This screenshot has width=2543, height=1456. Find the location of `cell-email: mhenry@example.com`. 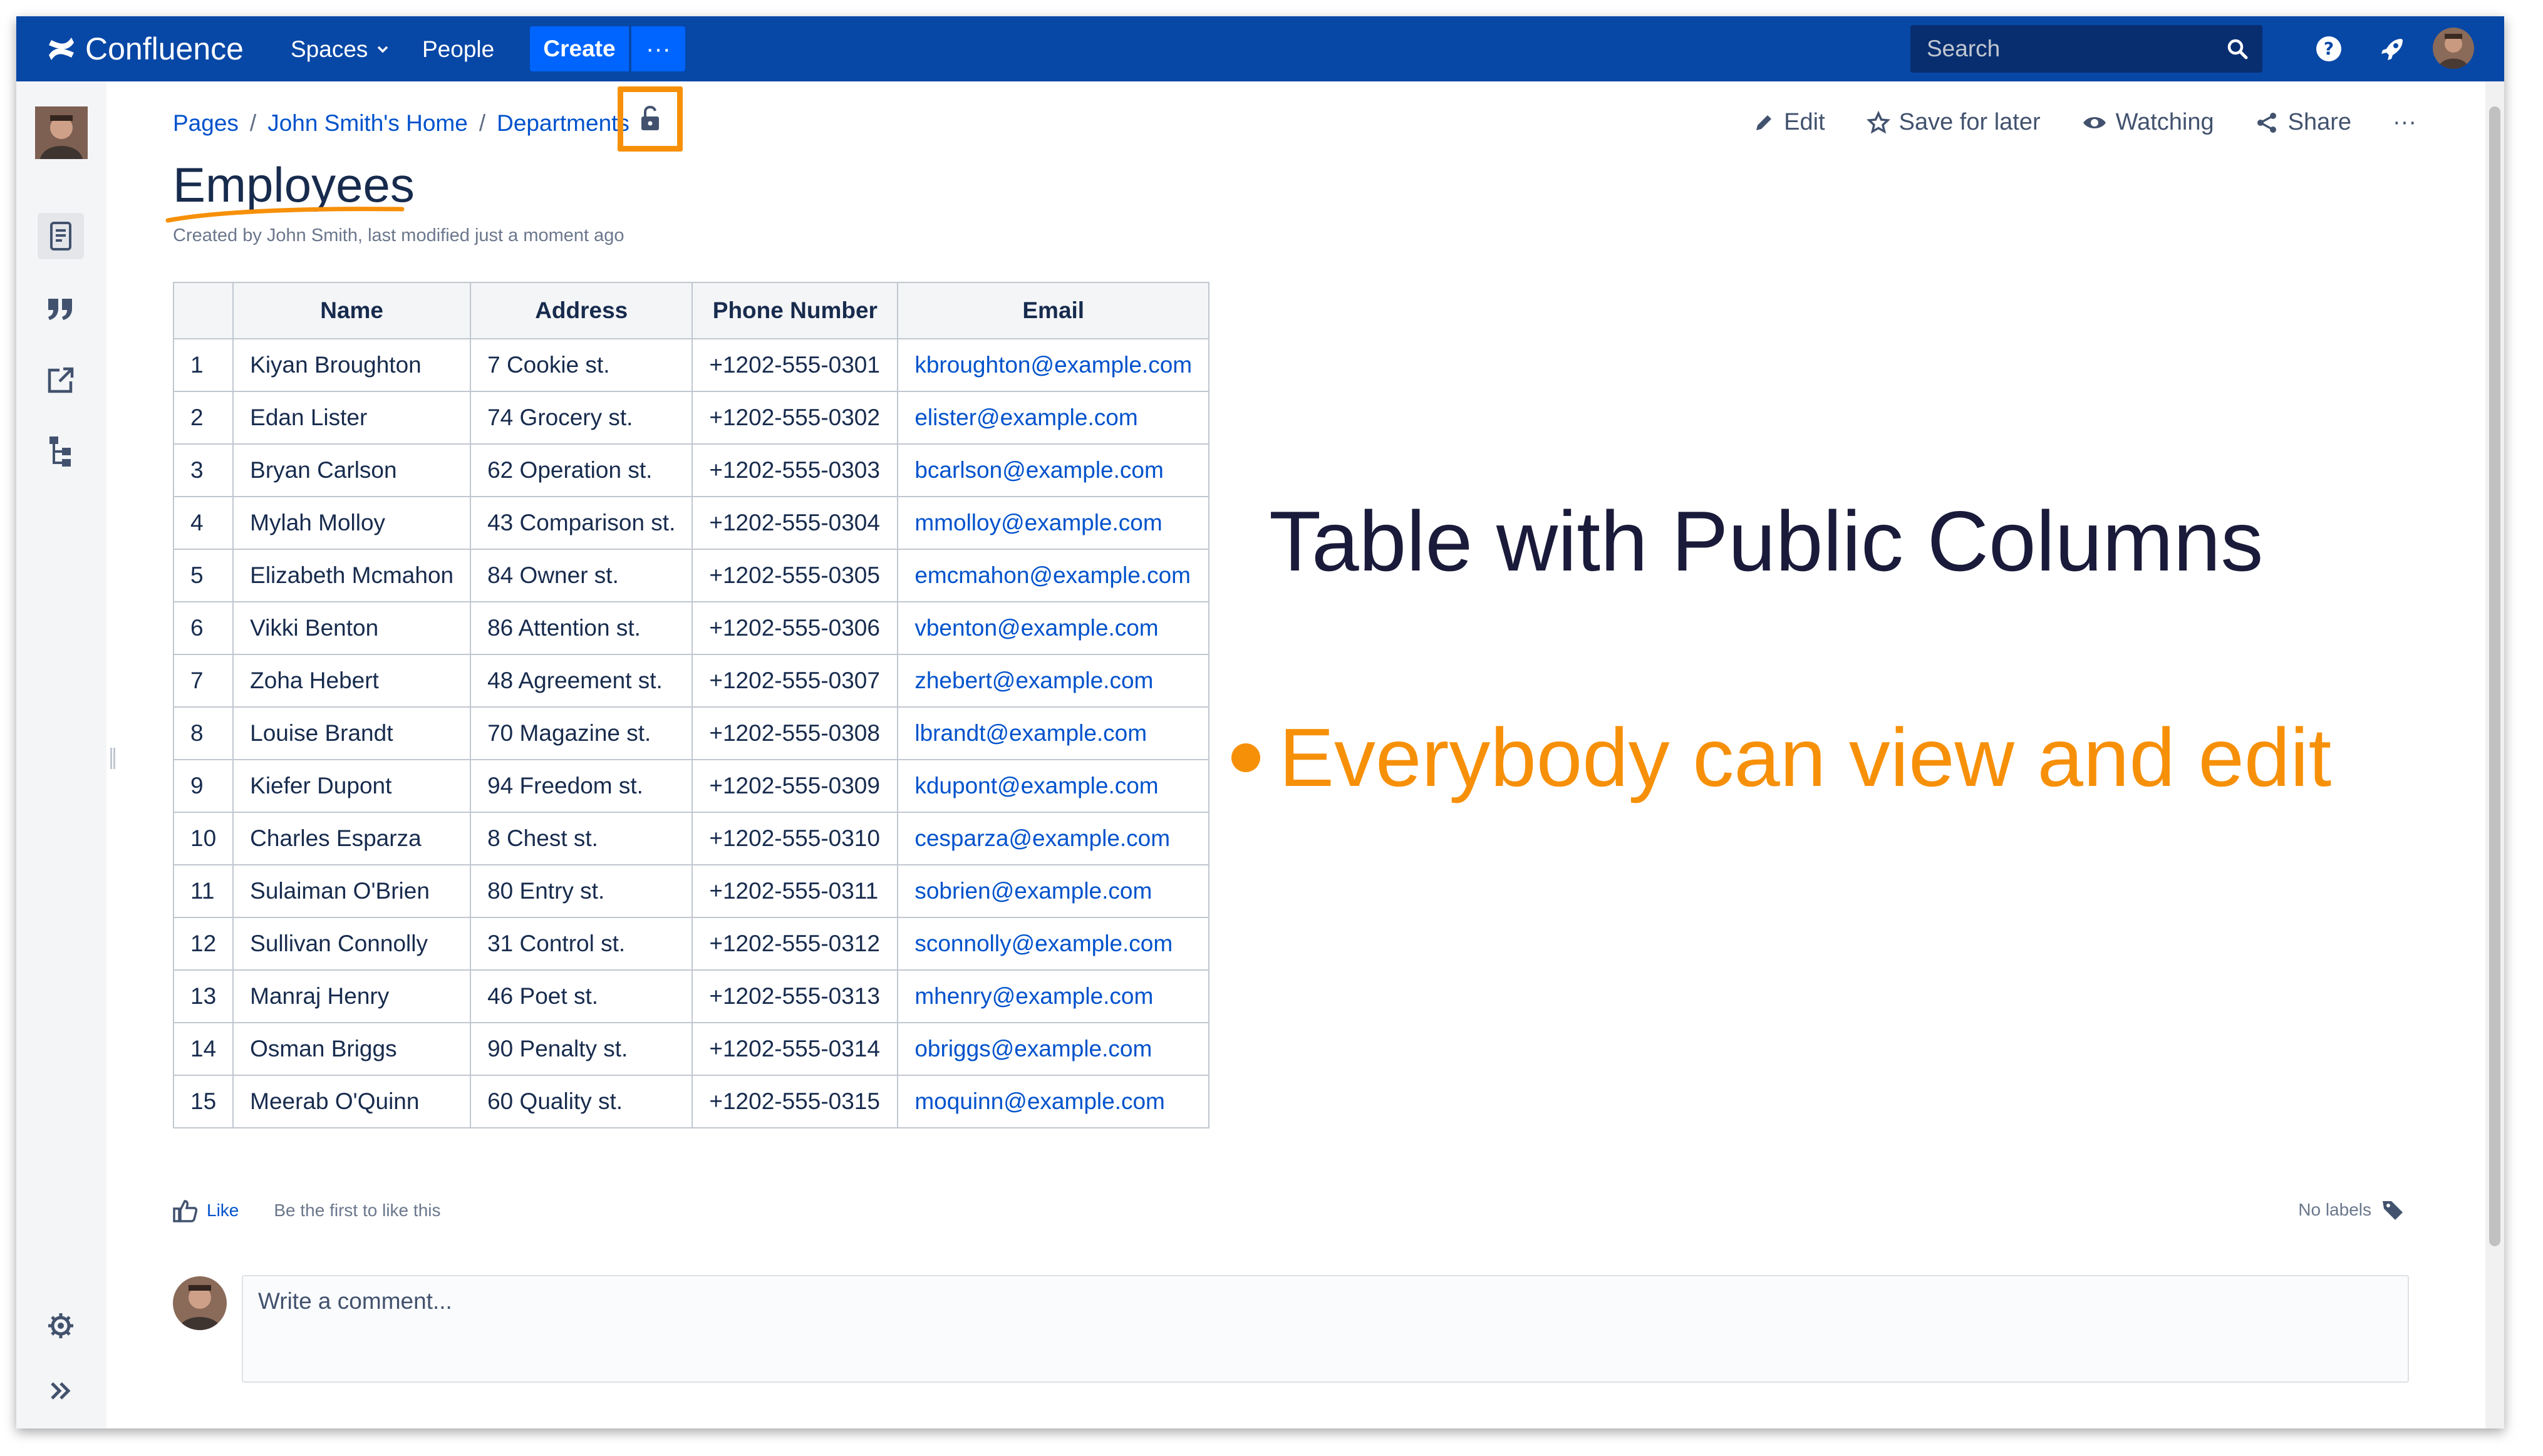

cell-email: mhenry@example.com is located at coordinates (1053, 996).